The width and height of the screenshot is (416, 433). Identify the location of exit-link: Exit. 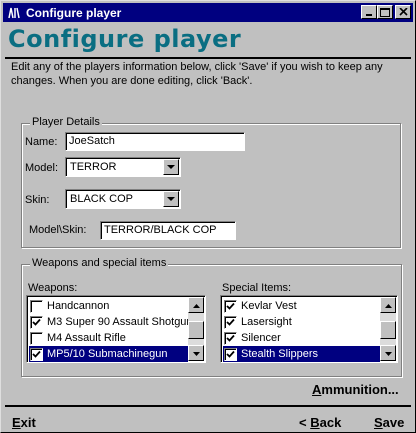
(24, 422).